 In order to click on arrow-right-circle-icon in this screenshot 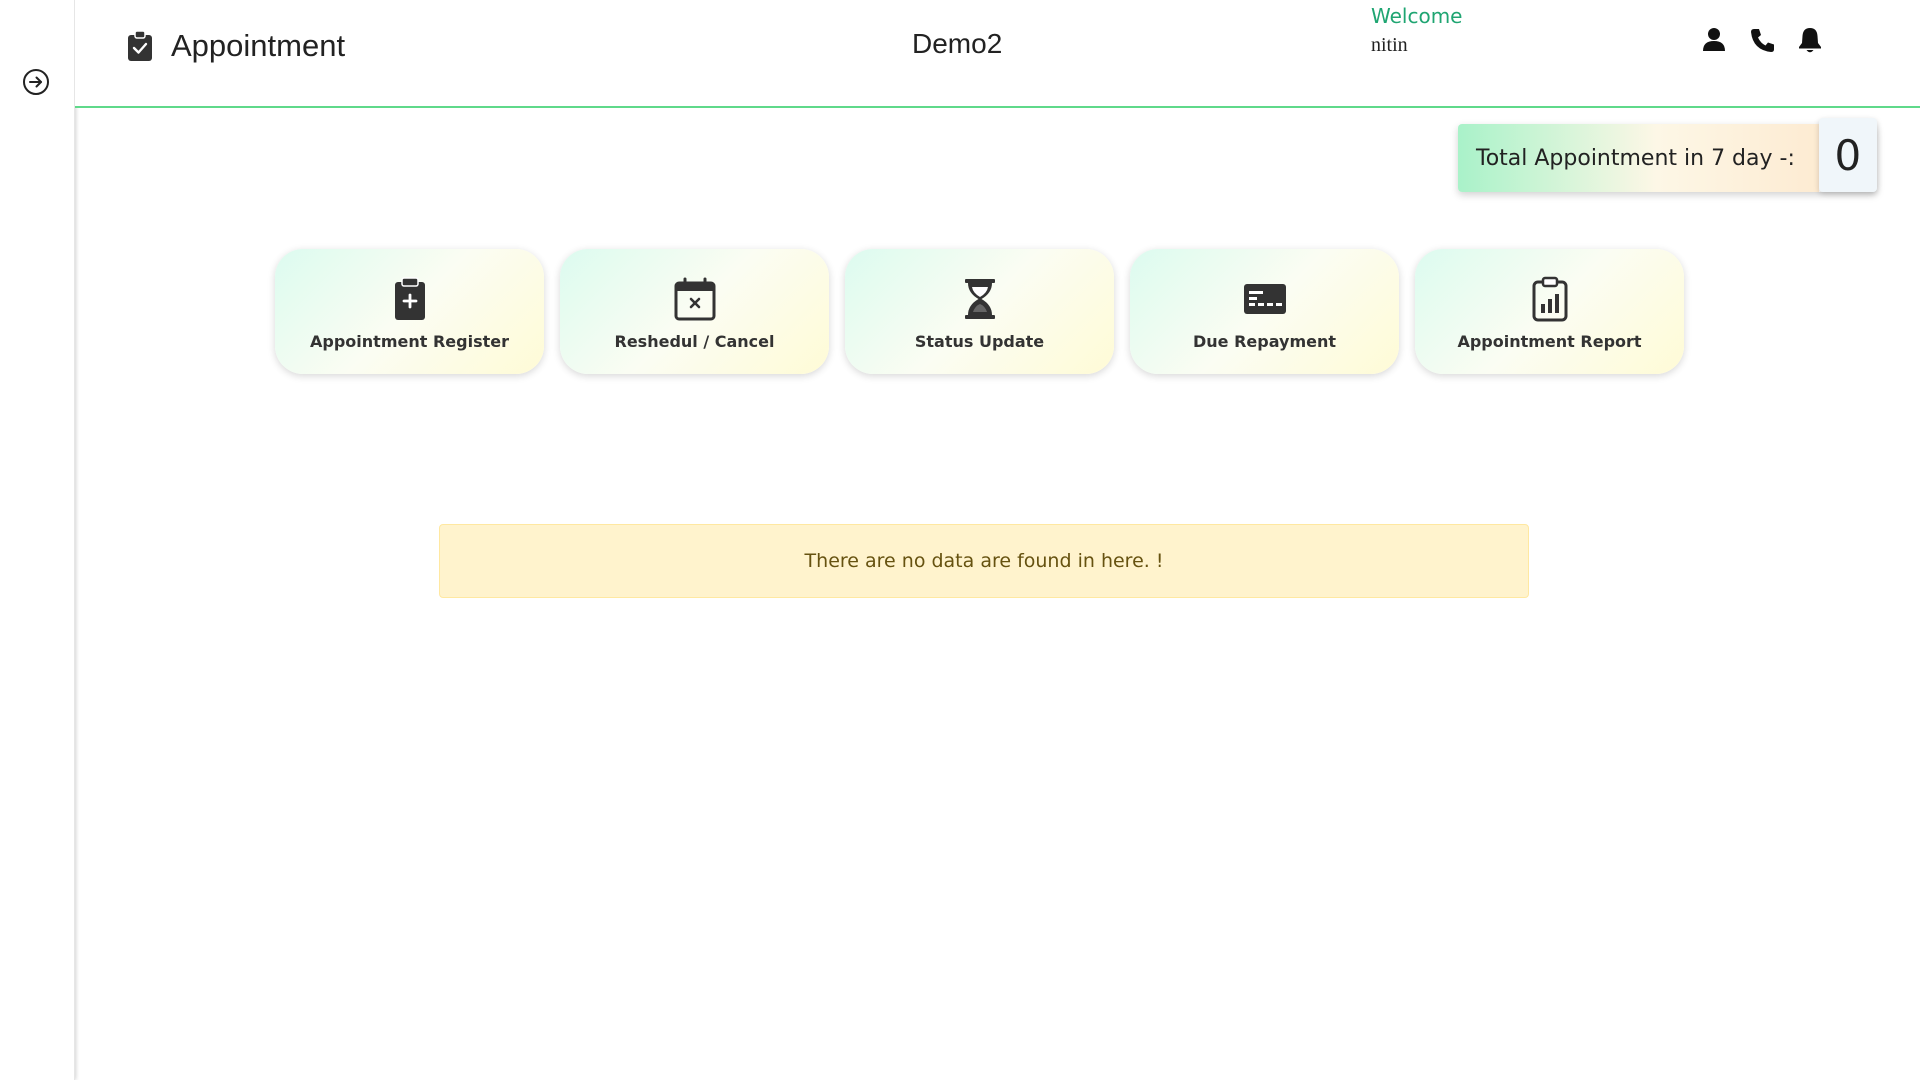, I will do `click(36, 82)`.